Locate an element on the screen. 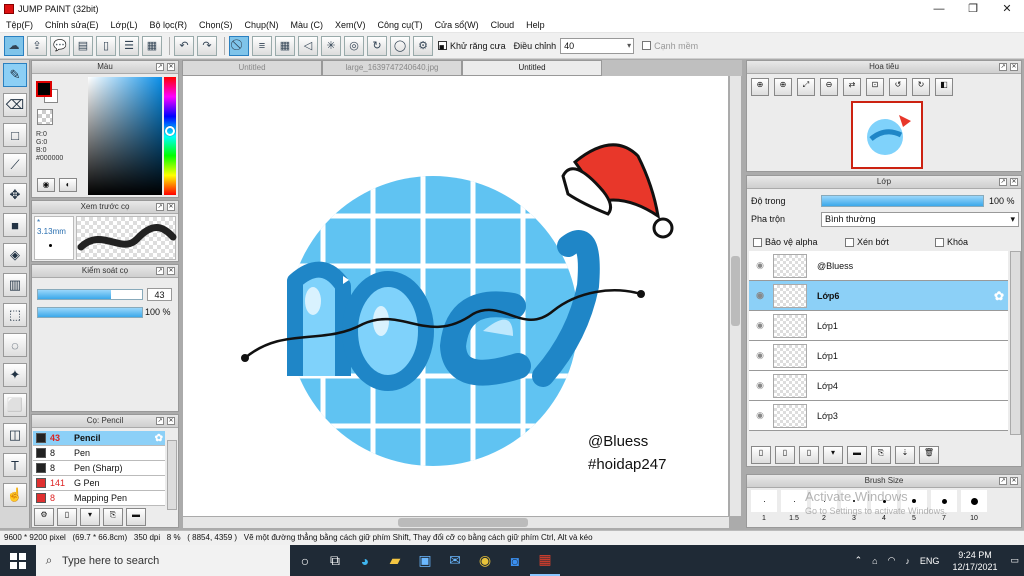 The image size is (1024, 576). cortana-icon: ○ is located at coordinates (305, 560).